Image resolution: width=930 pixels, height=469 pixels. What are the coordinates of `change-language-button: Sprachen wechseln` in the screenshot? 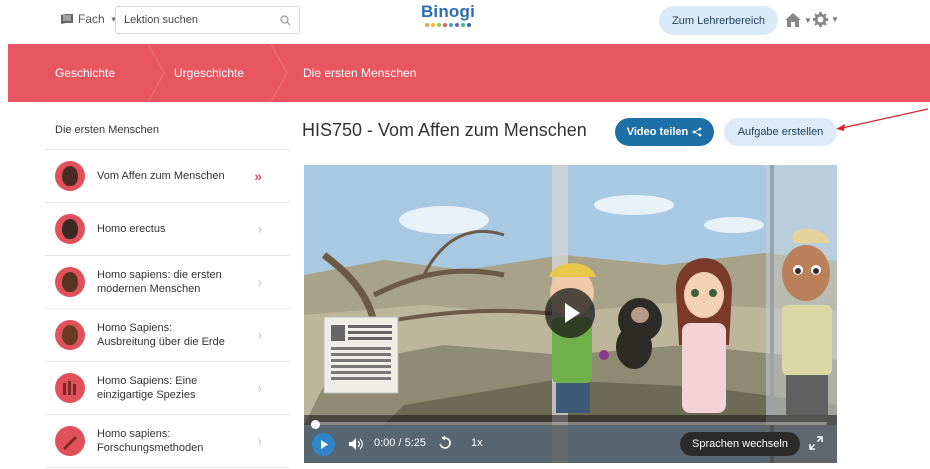 It's located at (740, 444).